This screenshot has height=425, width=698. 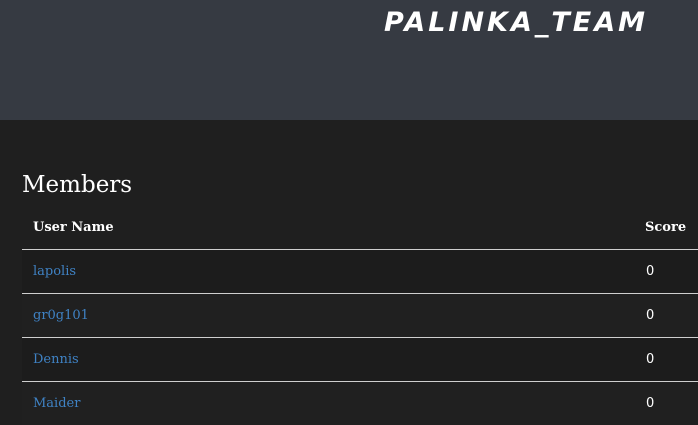 I want to click on member-link-lapolis: lapolis, so click(x=54, y=271).